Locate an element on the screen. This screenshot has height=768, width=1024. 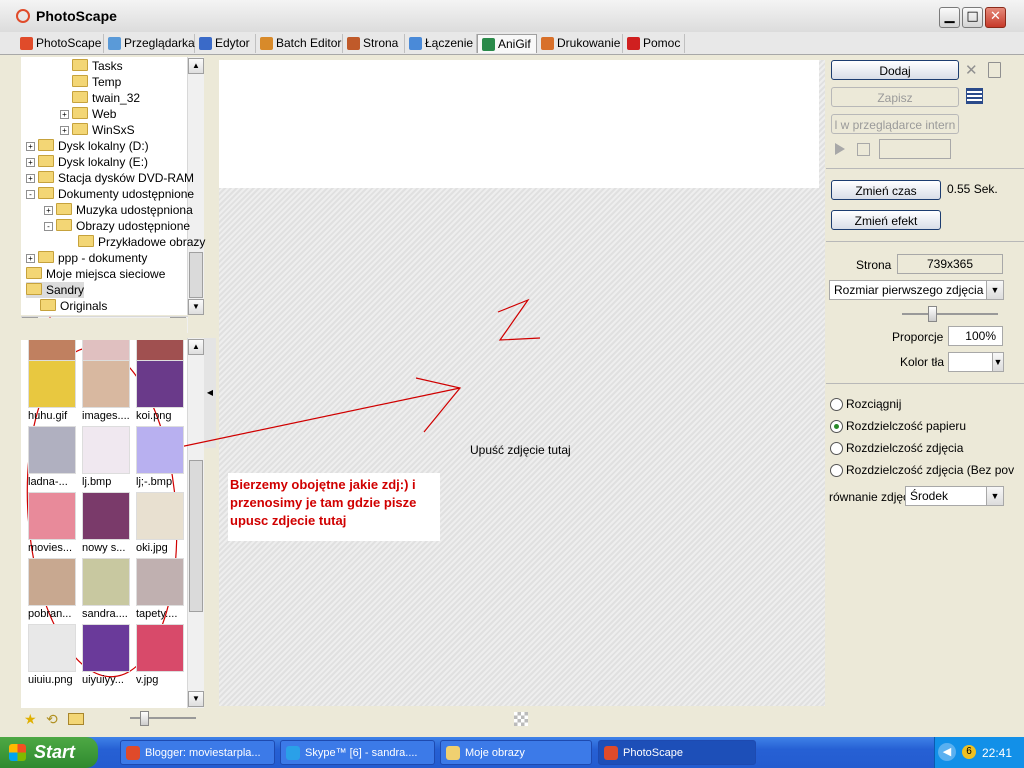
tree-item: + ppp - dokumenty is located at coordinates (86, 258).